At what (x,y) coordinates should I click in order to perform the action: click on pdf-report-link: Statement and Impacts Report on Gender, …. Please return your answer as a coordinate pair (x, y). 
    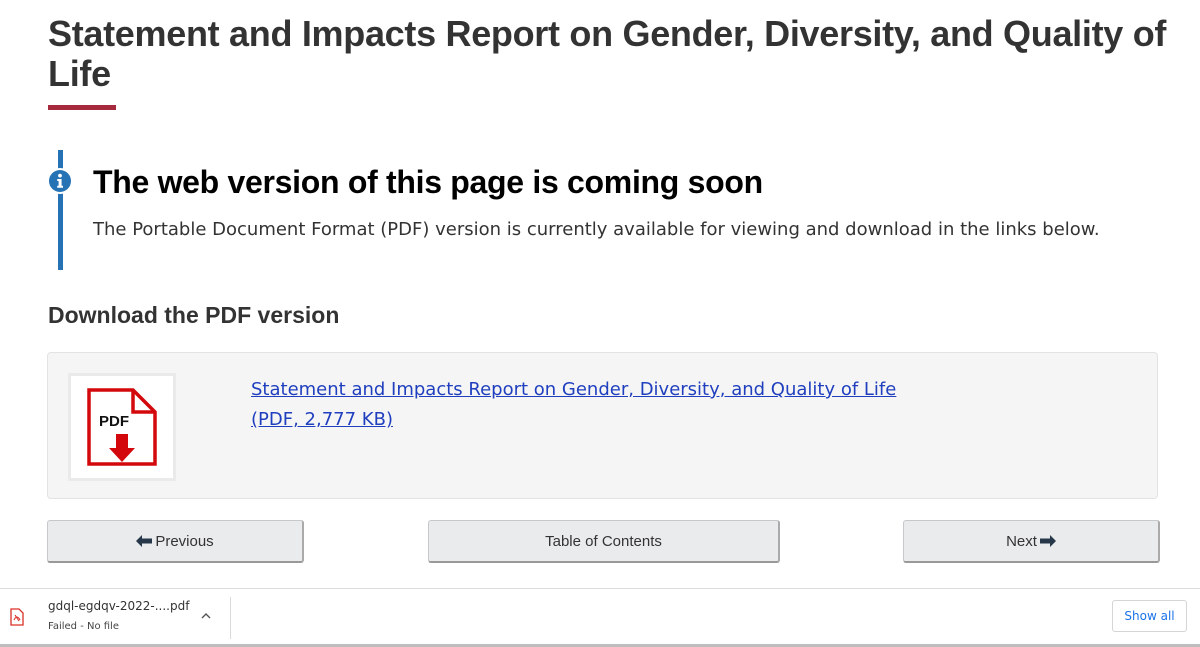
    Looking at the image, I should click on (573, 389).